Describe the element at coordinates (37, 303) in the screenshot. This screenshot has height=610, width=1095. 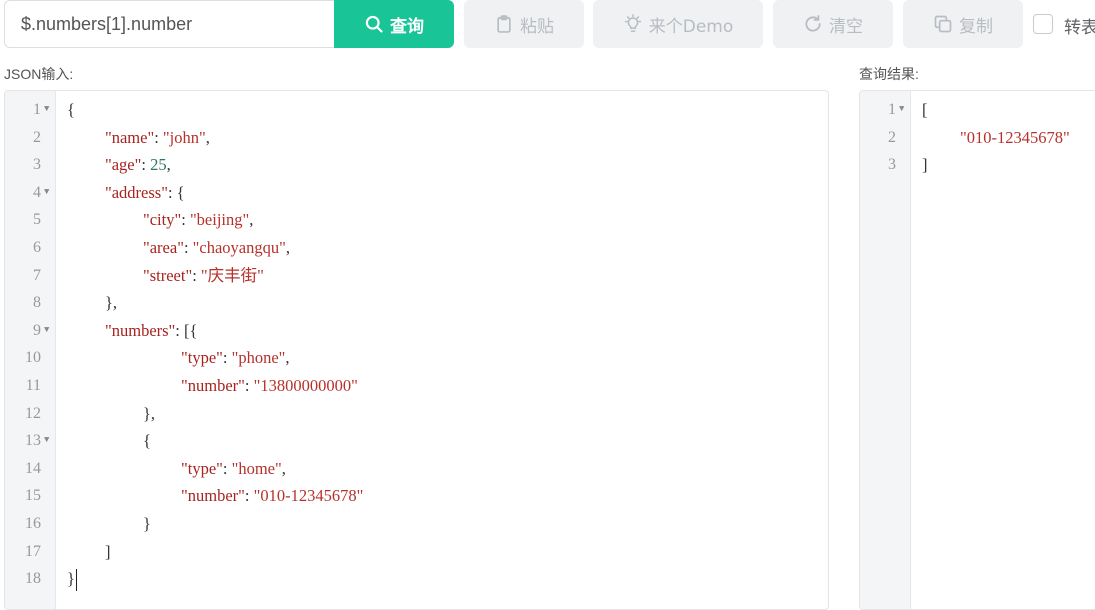
I see `line-number: 8` at that location.